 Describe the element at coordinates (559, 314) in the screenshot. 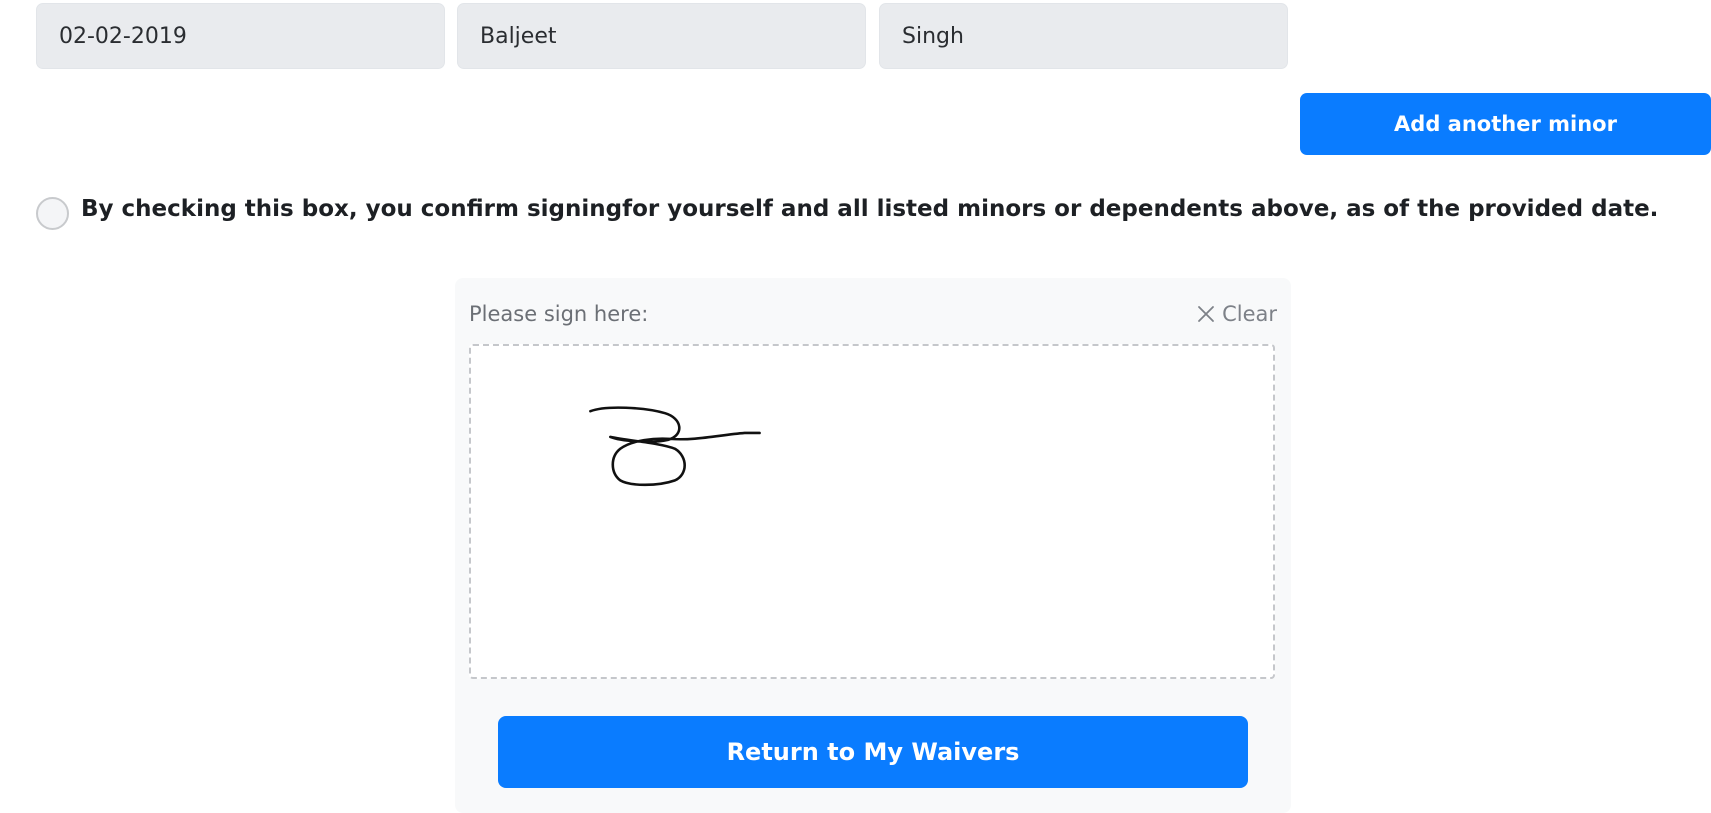

I see `signature-label: Please sign here:` at that location.